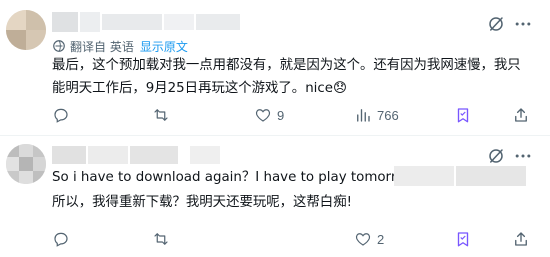 The height and width of the screenshot is (257, 550). What do you see at coordinates (281, 115) in the screenshot?
I see `like-count: 9` at bounding box center [281, 115].